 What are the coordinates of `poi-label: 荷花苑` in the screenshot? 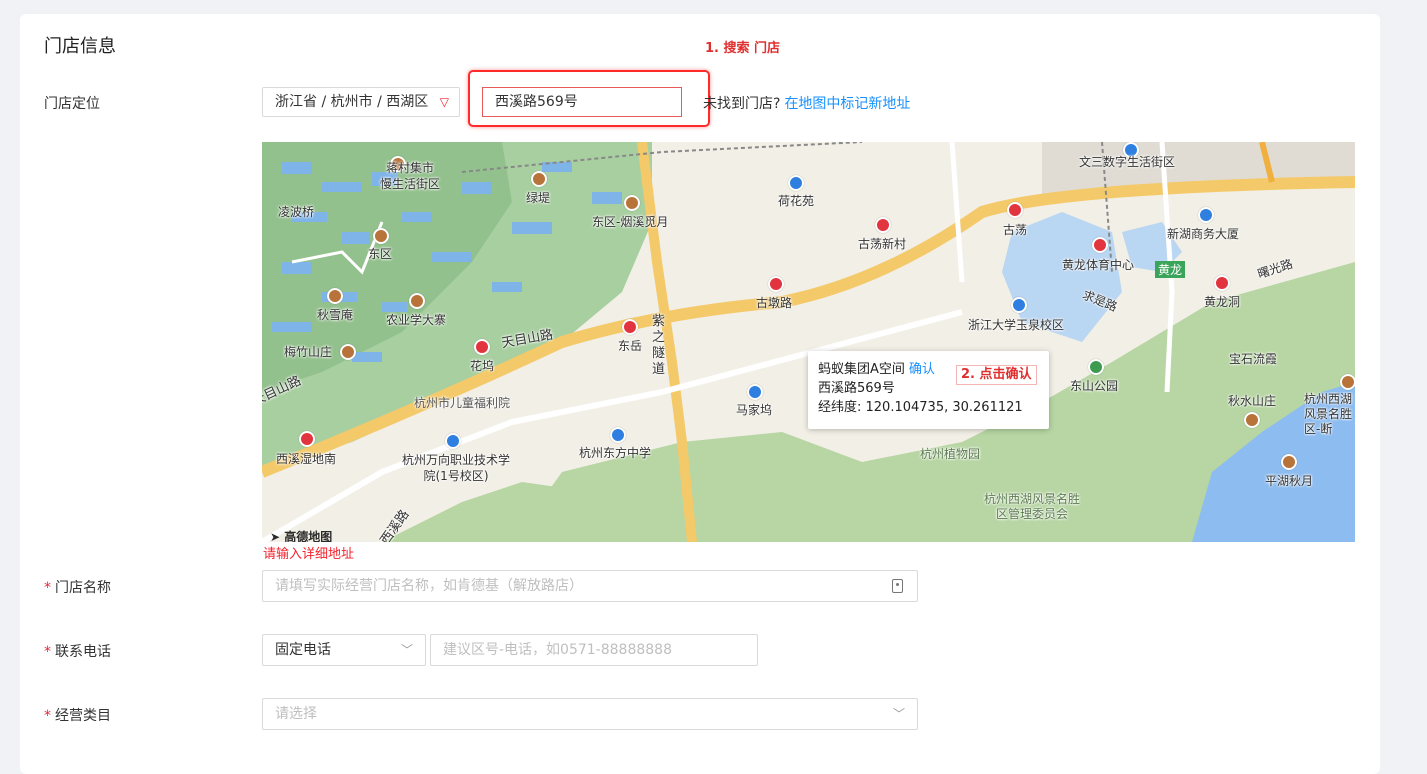 It's located at (796, 201).